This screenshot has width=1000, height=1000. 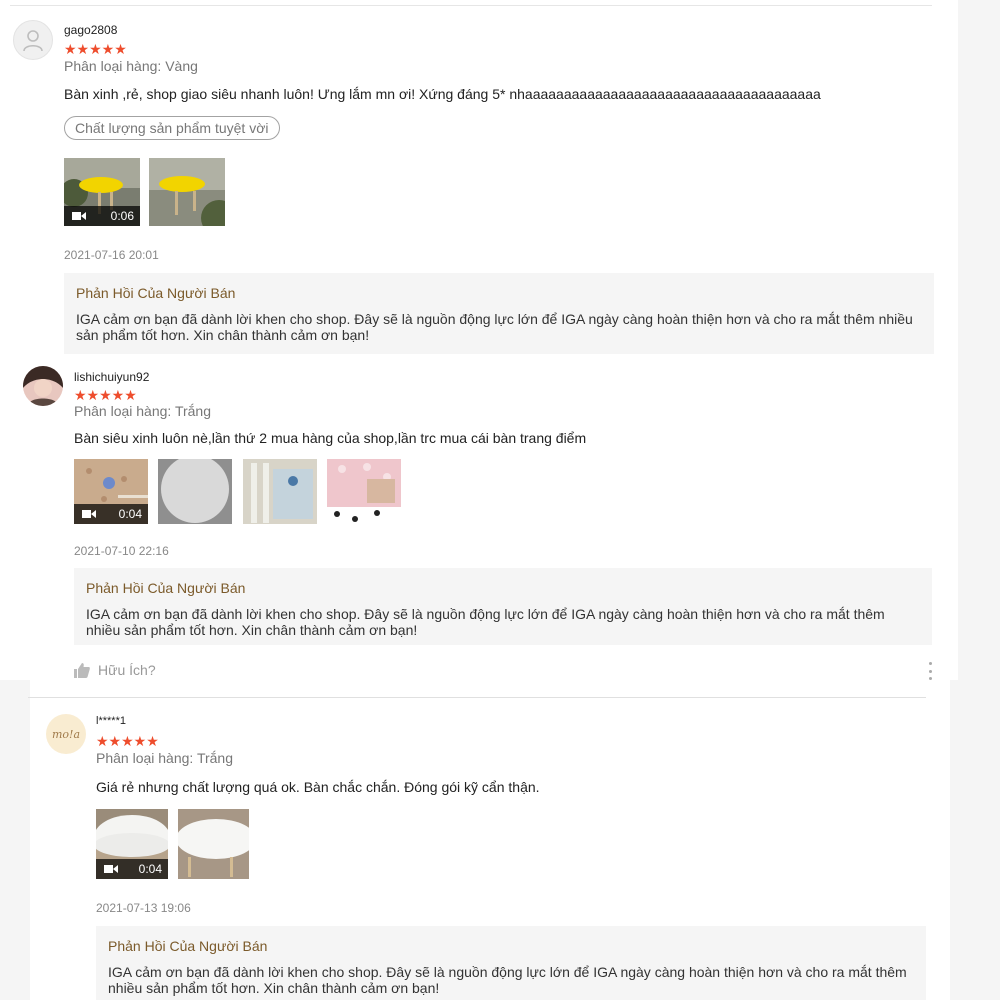 What do you see at coordinates (122, 216) in the screenshot?
I see `video-duration: 0:06` at bounding box center [122, 216].